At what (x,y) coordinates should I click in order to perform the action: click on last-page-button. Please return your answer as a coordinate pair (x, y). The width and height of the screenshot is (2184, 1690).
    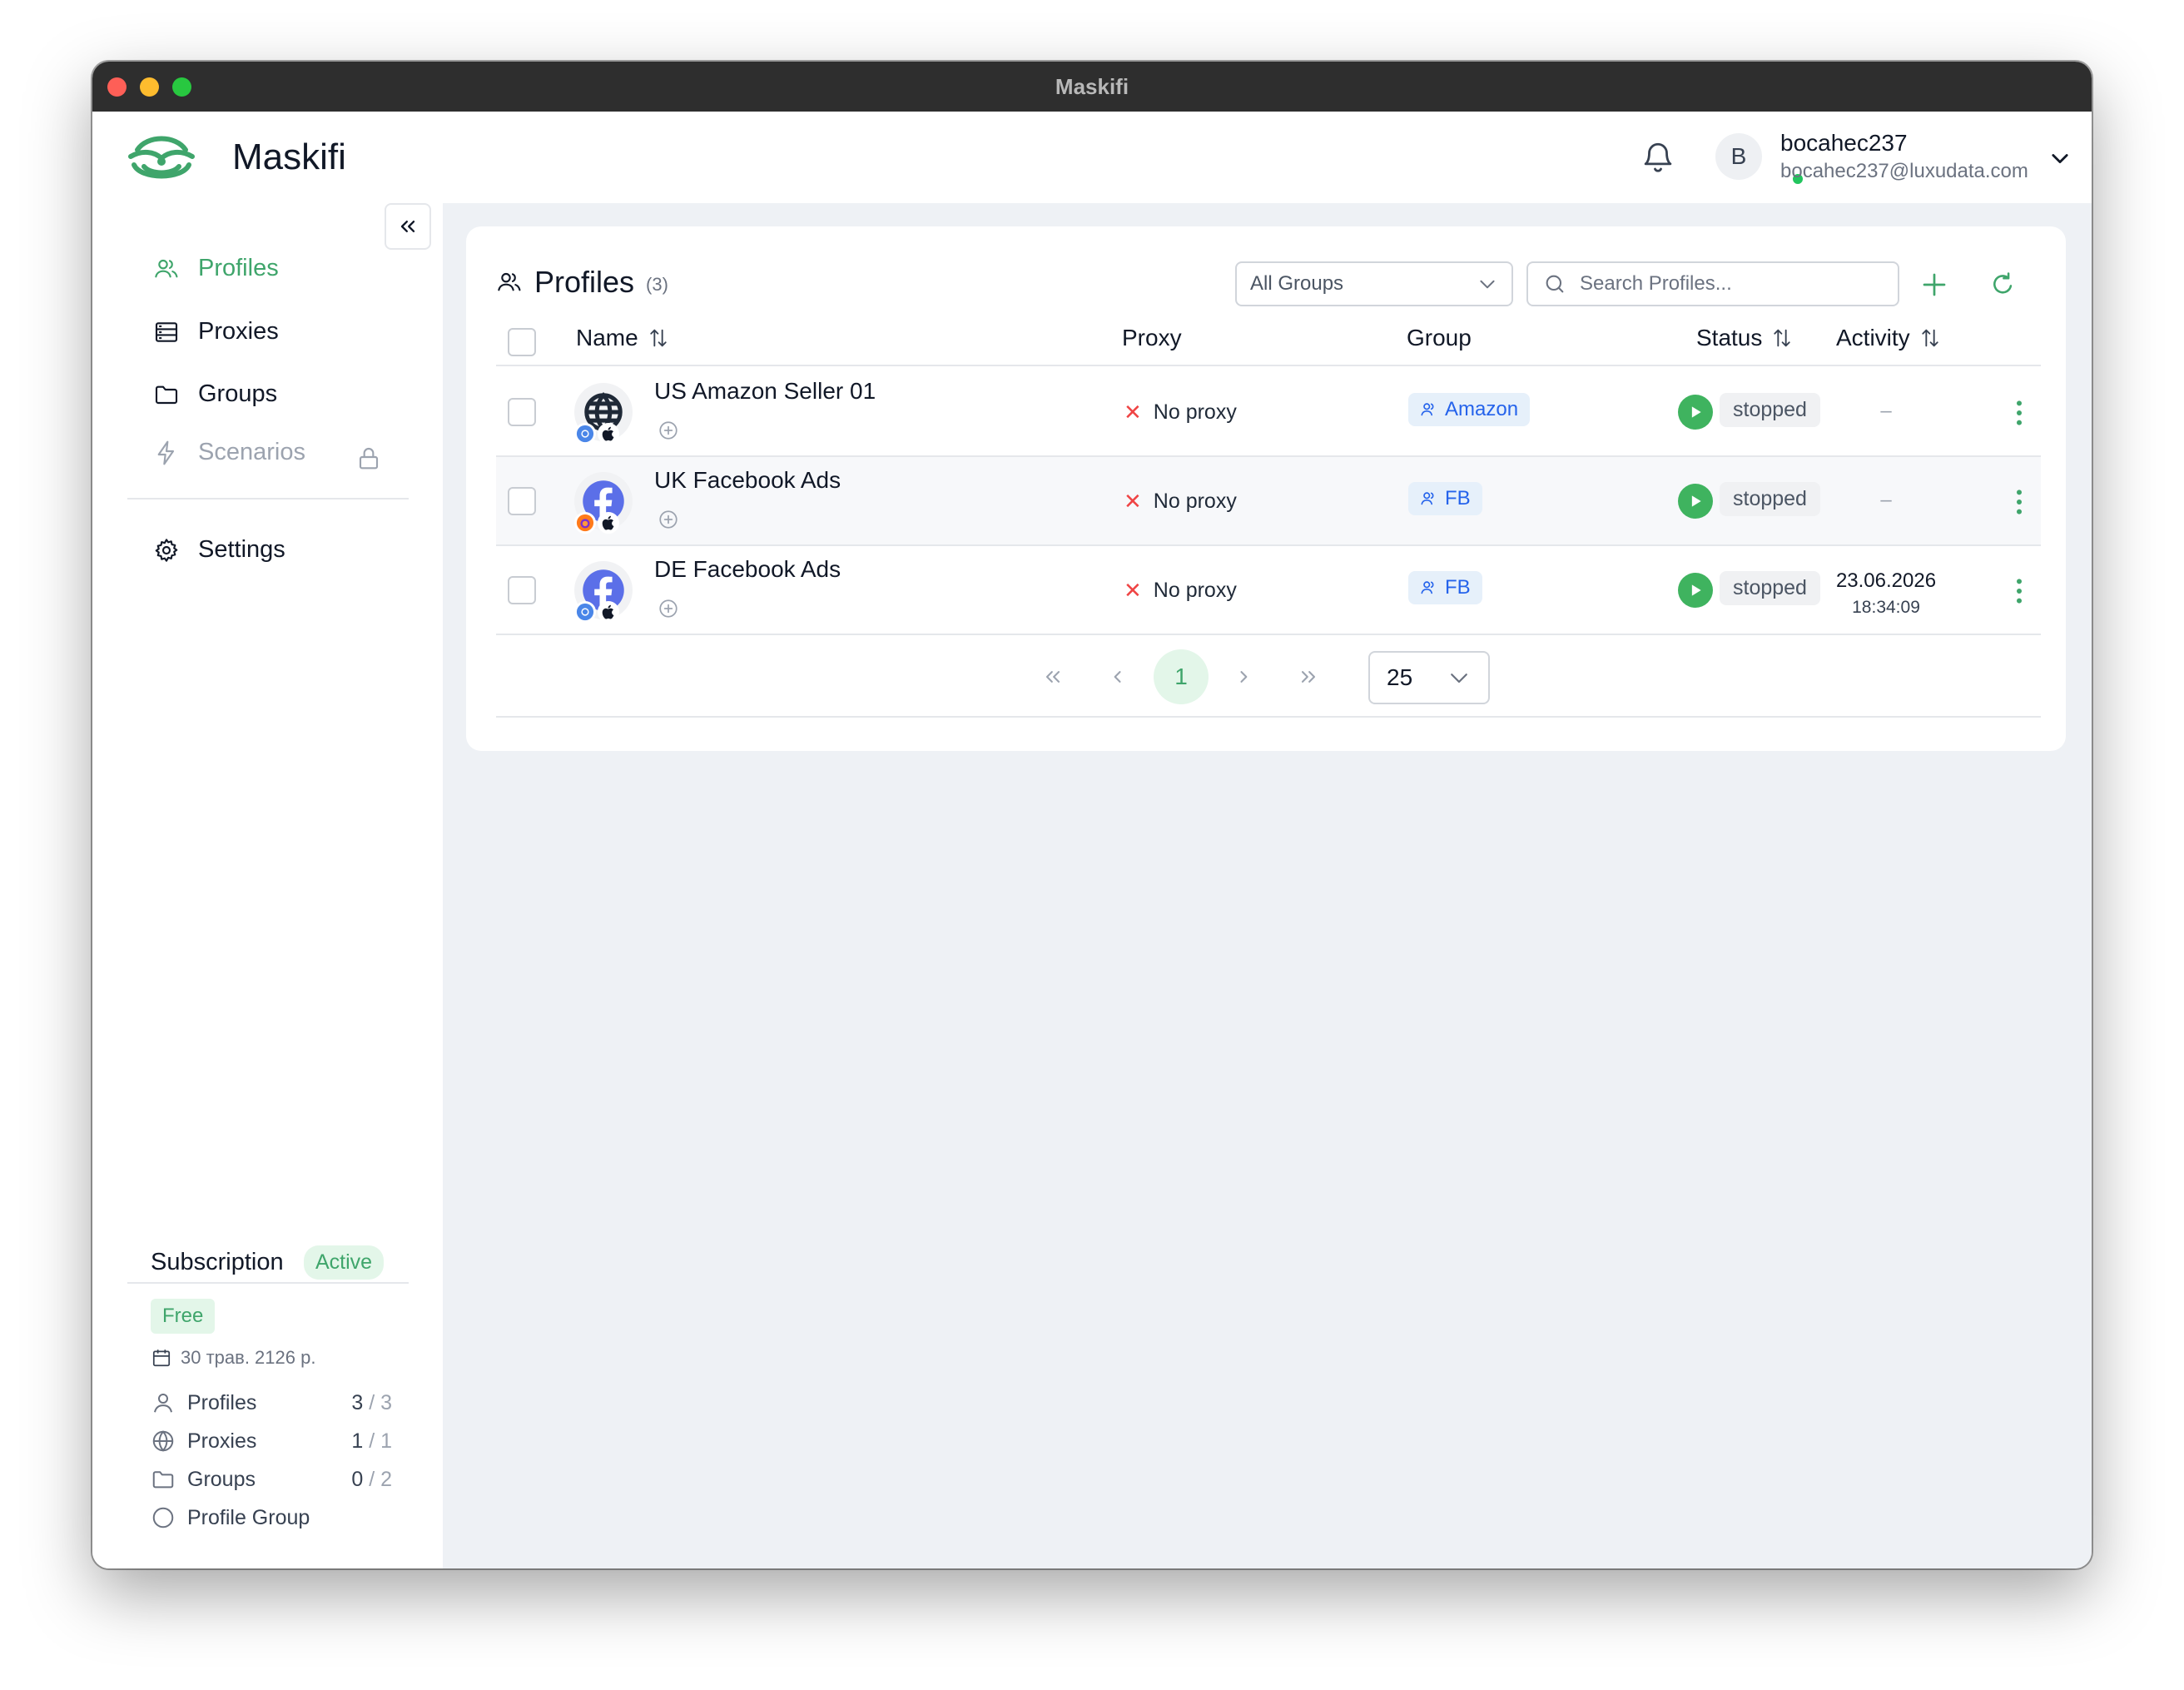
    Looking at the image, I should click on (1308, 676).